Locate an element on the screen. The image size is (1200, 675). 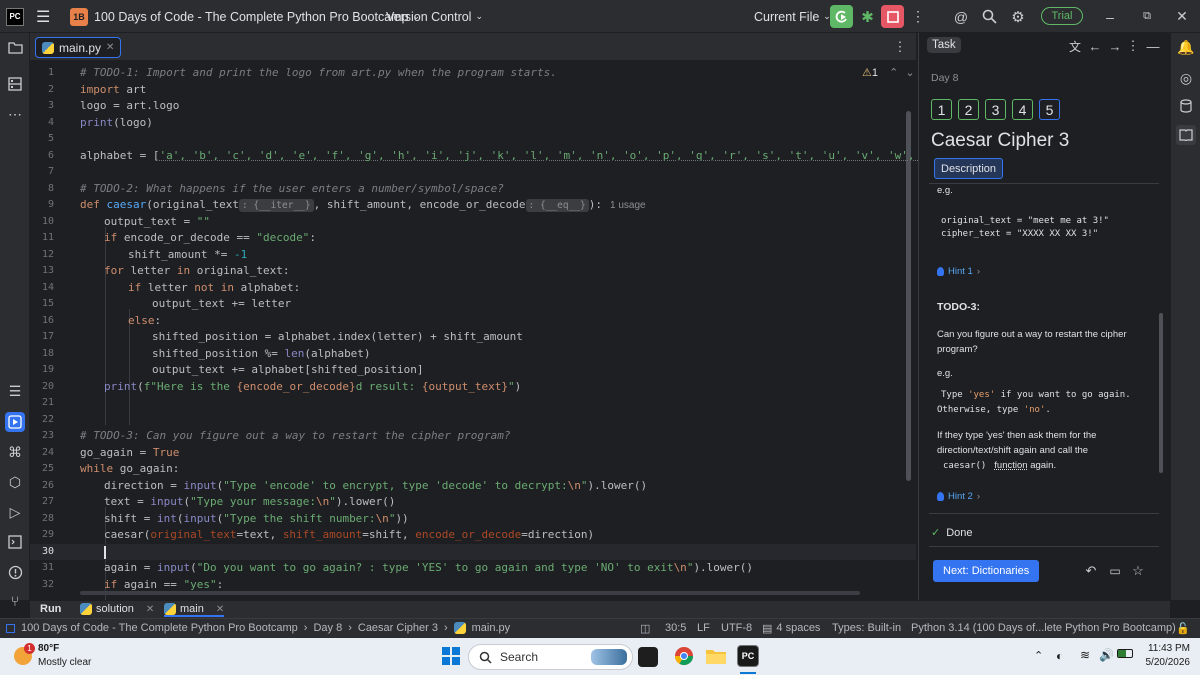
code-line: 22 is located at coordinates (473, 420).